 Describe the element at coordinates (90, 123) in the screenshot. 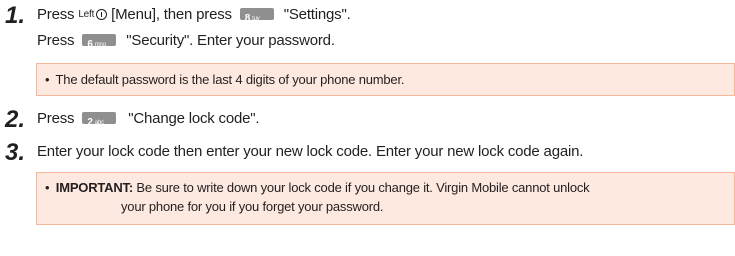

I see `key-digit: 2` at that location.